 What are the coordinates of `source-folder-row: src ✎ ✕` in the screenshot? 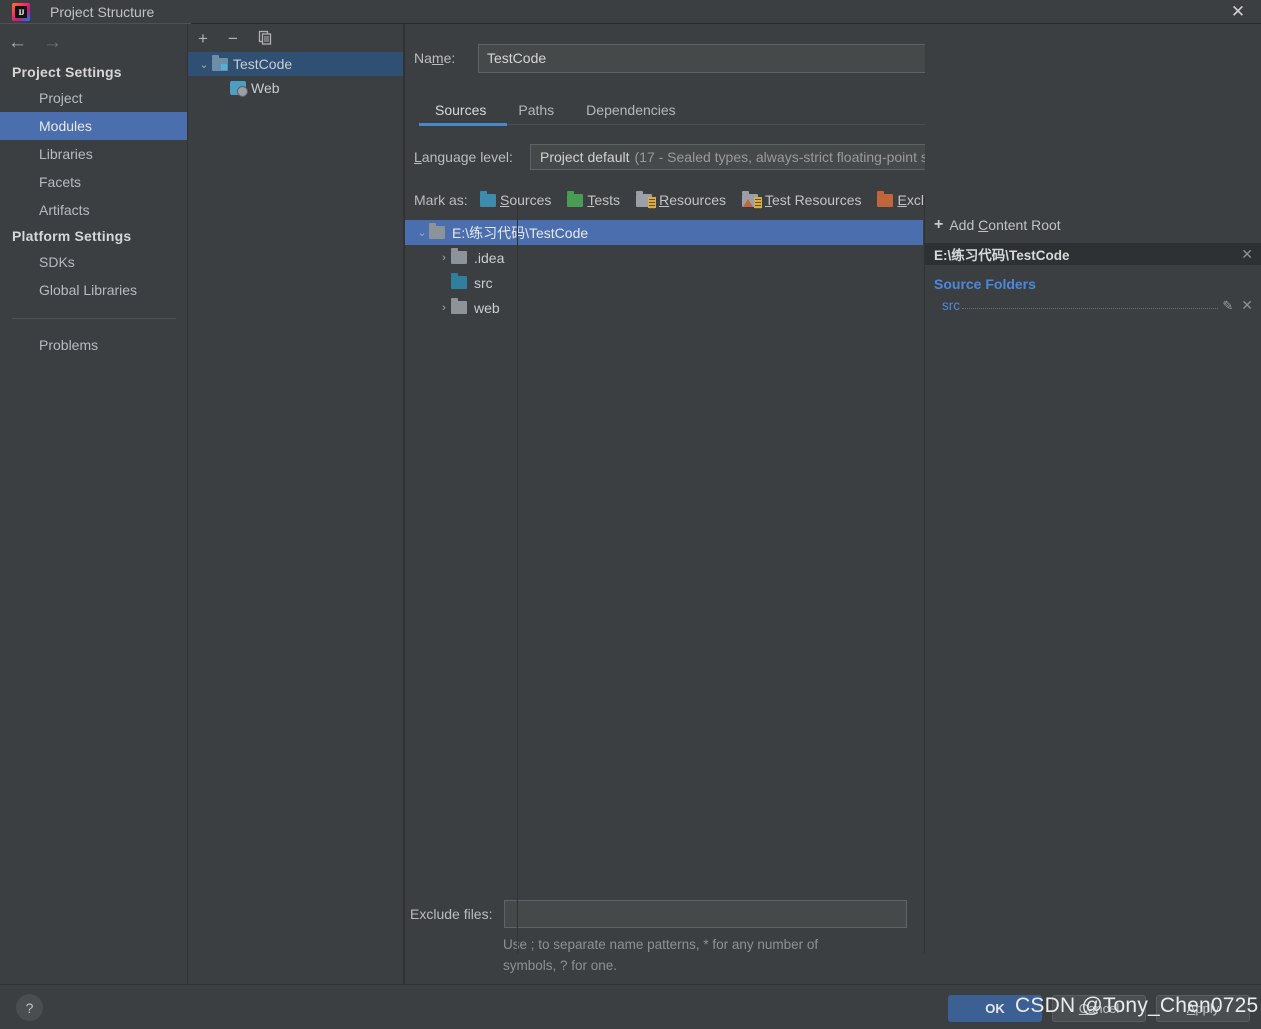 It's located at (1093, 303).